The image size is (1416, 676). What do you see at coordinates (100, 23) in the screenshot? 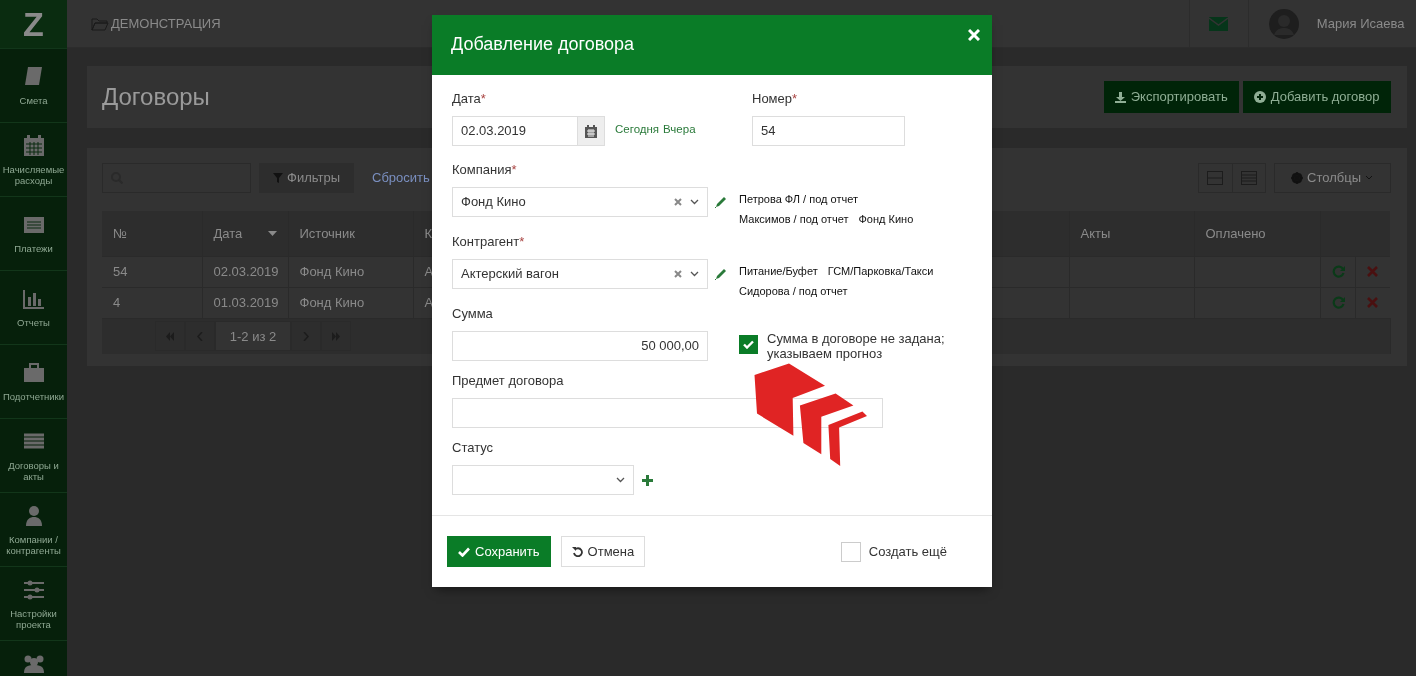
I see `folder-icon` at bounding box center [100, 23].